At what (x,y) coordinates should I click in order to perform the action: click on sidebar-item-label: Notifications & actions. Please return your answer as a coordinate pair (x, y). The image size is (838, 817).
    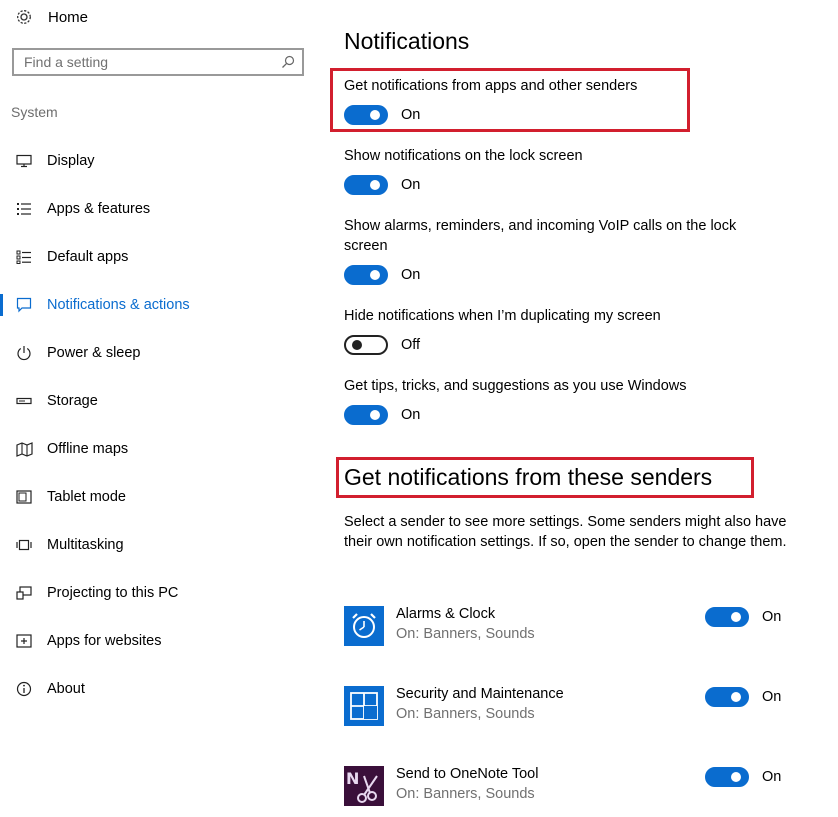
    Looking at the image, I should click on (118, 305).